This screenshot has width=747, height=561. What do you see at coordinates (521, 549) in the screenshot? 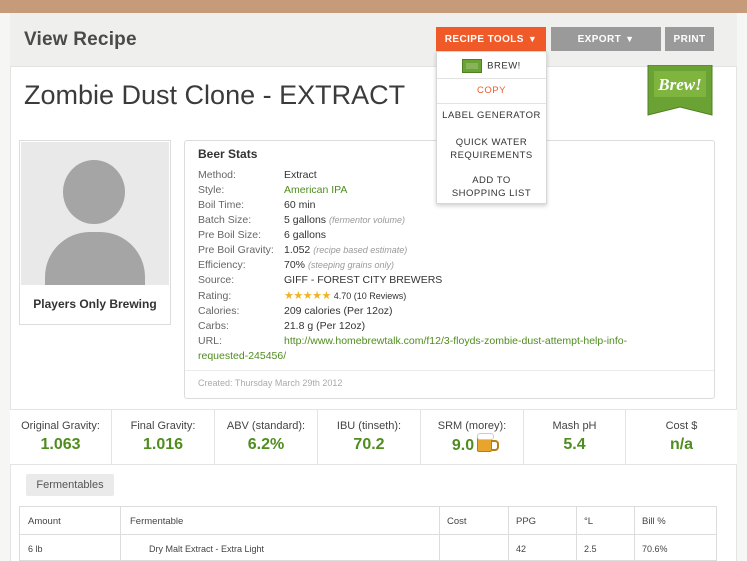
I see `row-ppg: 42` at bounding box center [521, 549].